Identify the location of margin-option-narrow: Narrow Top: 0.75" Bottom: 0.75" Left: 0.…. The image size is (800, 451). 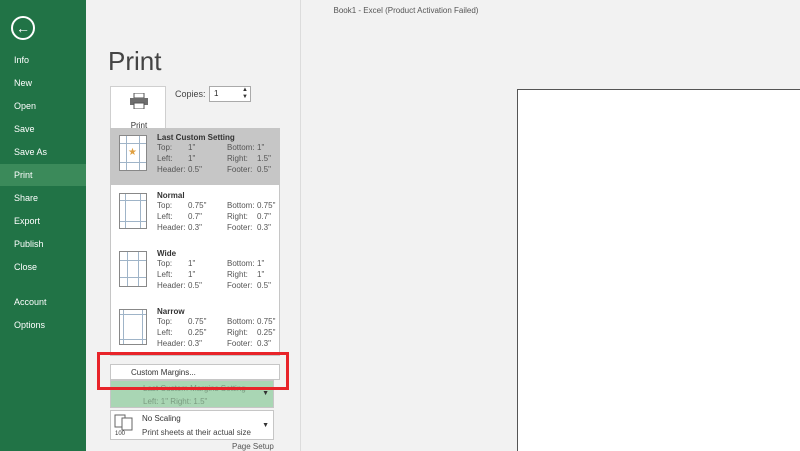
(195, 331).